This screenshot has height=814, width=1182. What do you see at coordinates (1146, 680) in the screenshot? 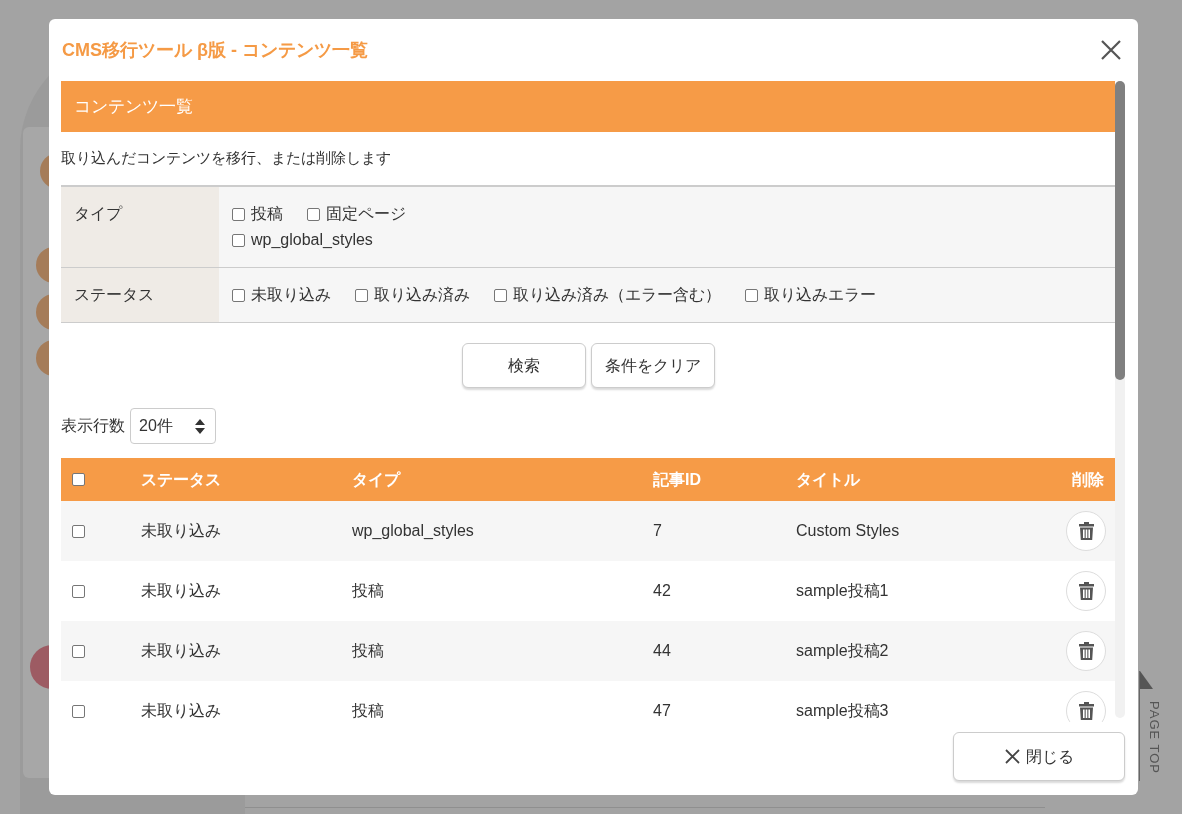
I see `triangle-icon` at bounding box center [1146, 680].